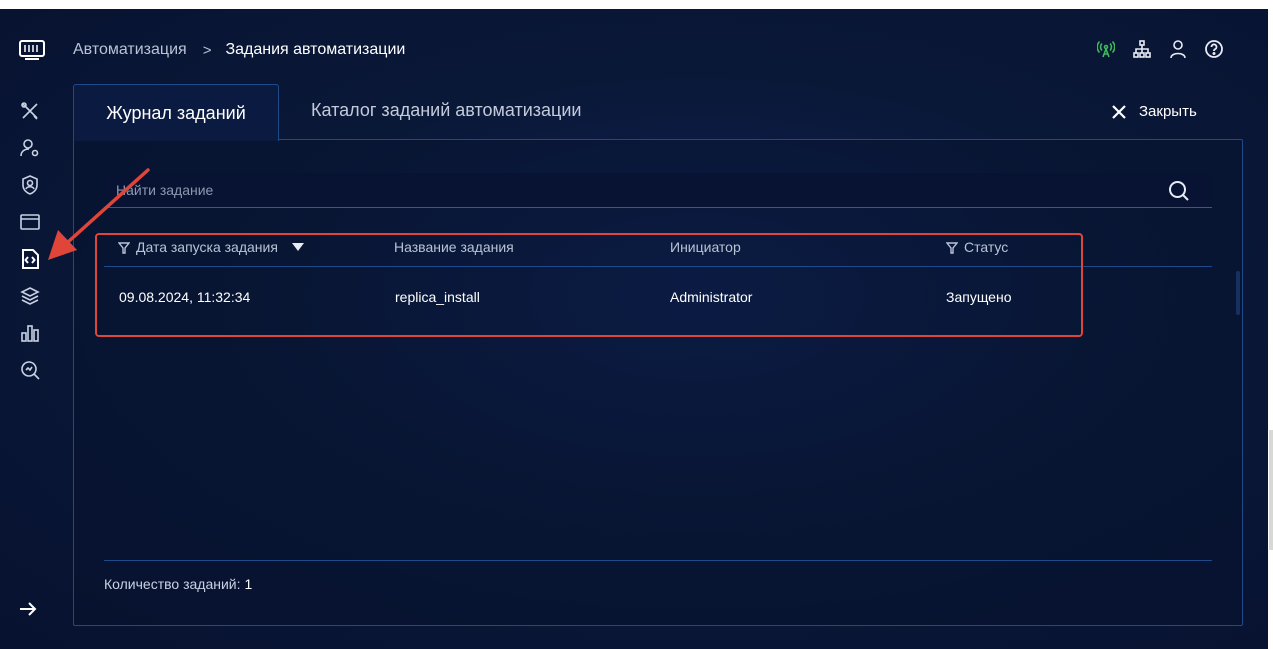  What do you see at coordinates (658, 560) in the screenshot?
I see `footer-divider` at bounding box center [658, 560].